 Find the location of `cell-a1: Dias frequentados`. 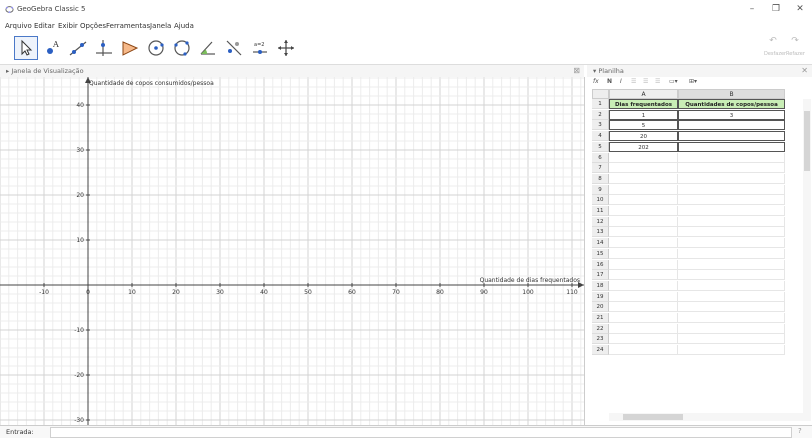

cell-a1: Dias frequentados is located at coordinates (643, 104).